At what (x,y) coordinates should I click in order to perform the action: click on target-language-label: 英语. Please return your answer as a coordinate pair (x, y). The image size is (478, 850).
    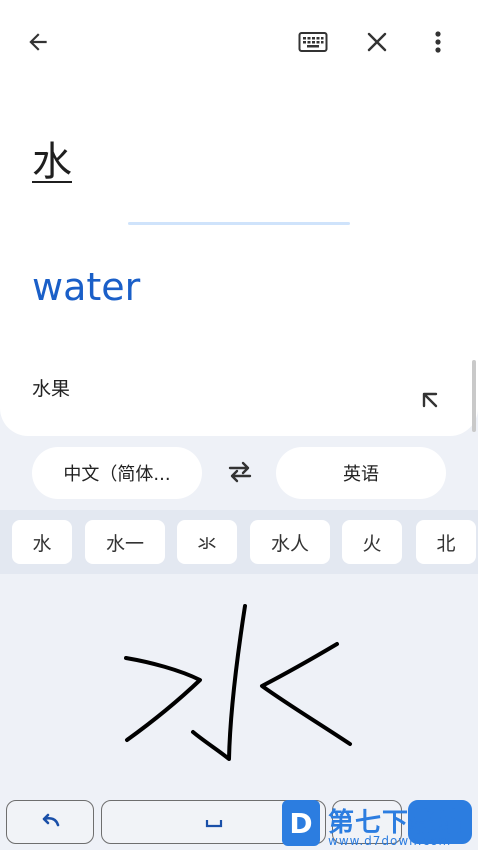
    Looking at the image, I should click on (361, 474).